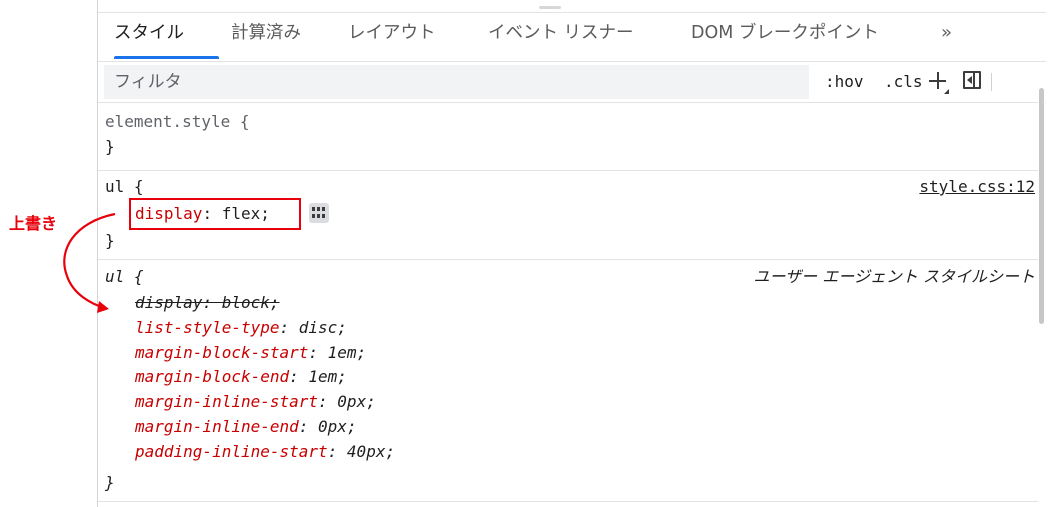 This screenshot has height=507, width=1050. What do you see at coordinates (221, 352) in the screenshot?
I see `property-name: margin-block-start` at bounding box center [221, 352].